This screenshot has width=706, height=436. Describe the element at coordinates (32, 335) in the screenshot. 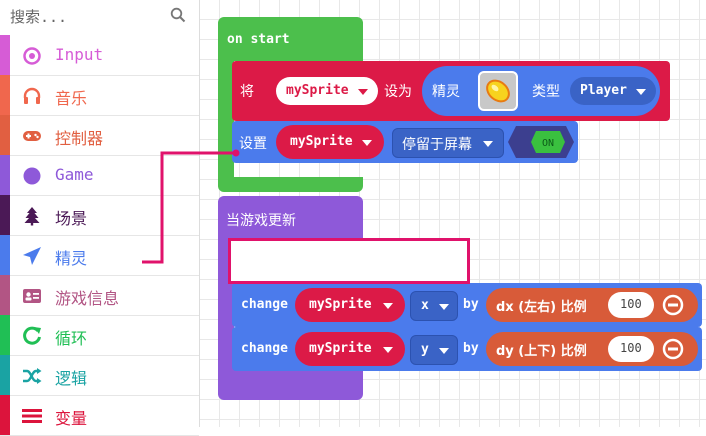

I see `refresh-icon` at that location.